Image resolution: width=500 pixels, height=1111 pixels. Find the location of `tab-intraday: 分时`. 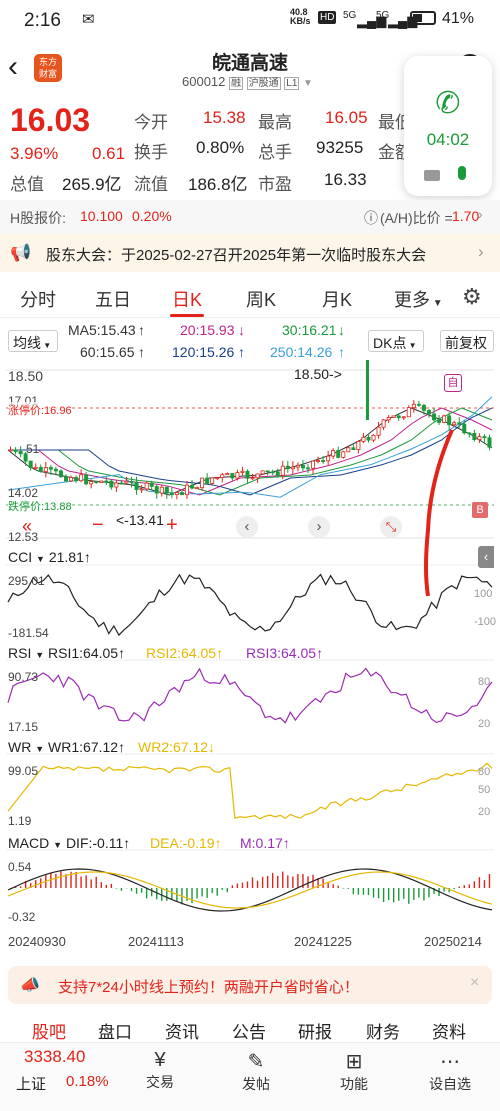

tab-intraday: 分时 is located at coordinates (38, 299).